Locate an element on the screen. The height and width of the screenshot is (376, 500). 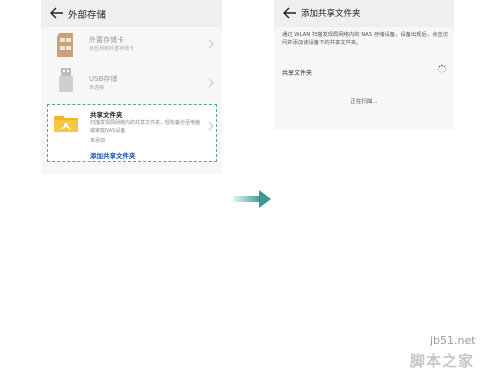
watermark-text: 脚本之家 is located at coordinates (442, 361).